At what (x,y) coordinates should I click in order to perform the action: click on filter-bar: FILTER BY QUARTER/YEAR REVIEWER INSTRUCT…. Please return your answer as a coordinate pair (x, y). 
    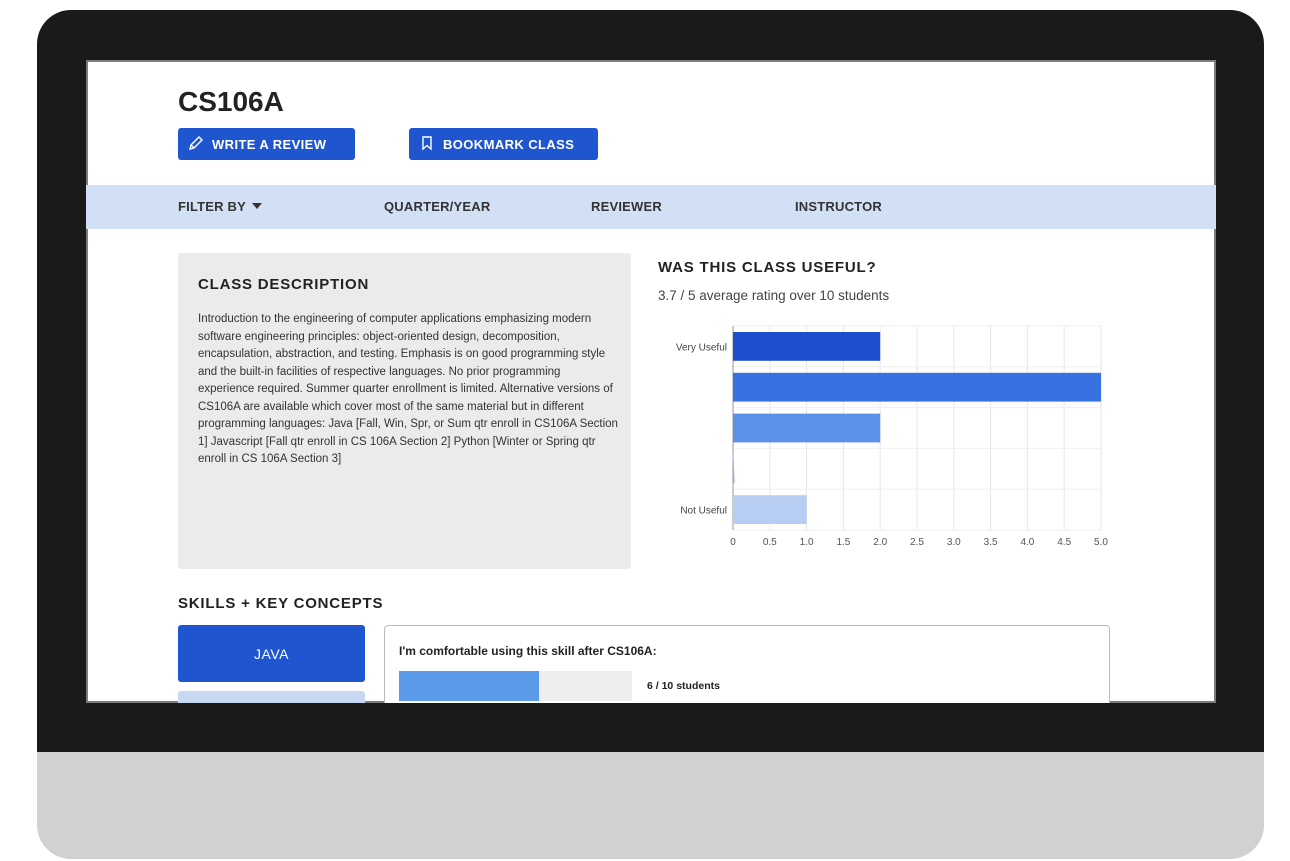
    Looking at the image, I should click on (651, 207).